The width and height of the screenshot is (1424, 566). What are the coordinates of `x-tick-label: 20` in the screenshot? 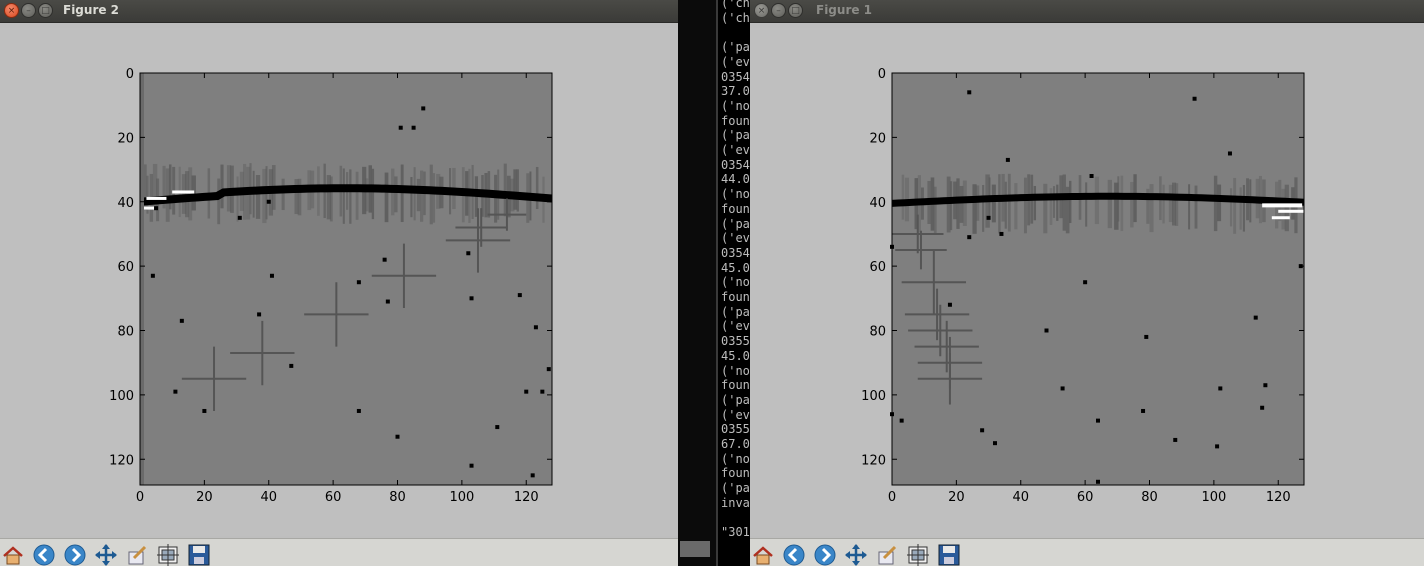 It's located at (204, 497).